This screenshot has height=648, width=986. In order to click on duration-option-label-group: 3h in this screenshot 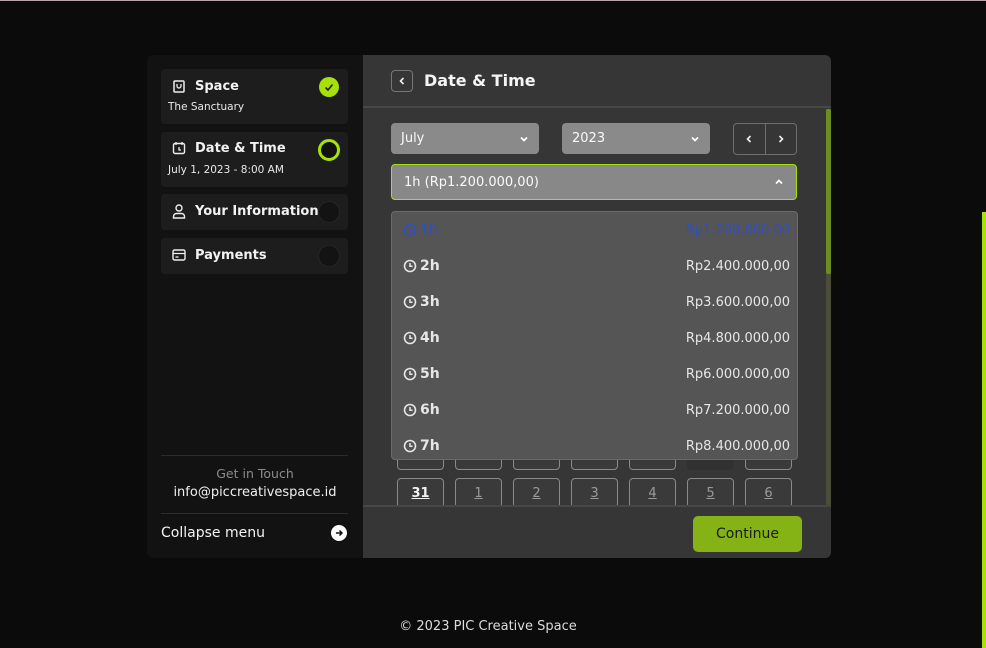, I will do `click(421, 302)`.